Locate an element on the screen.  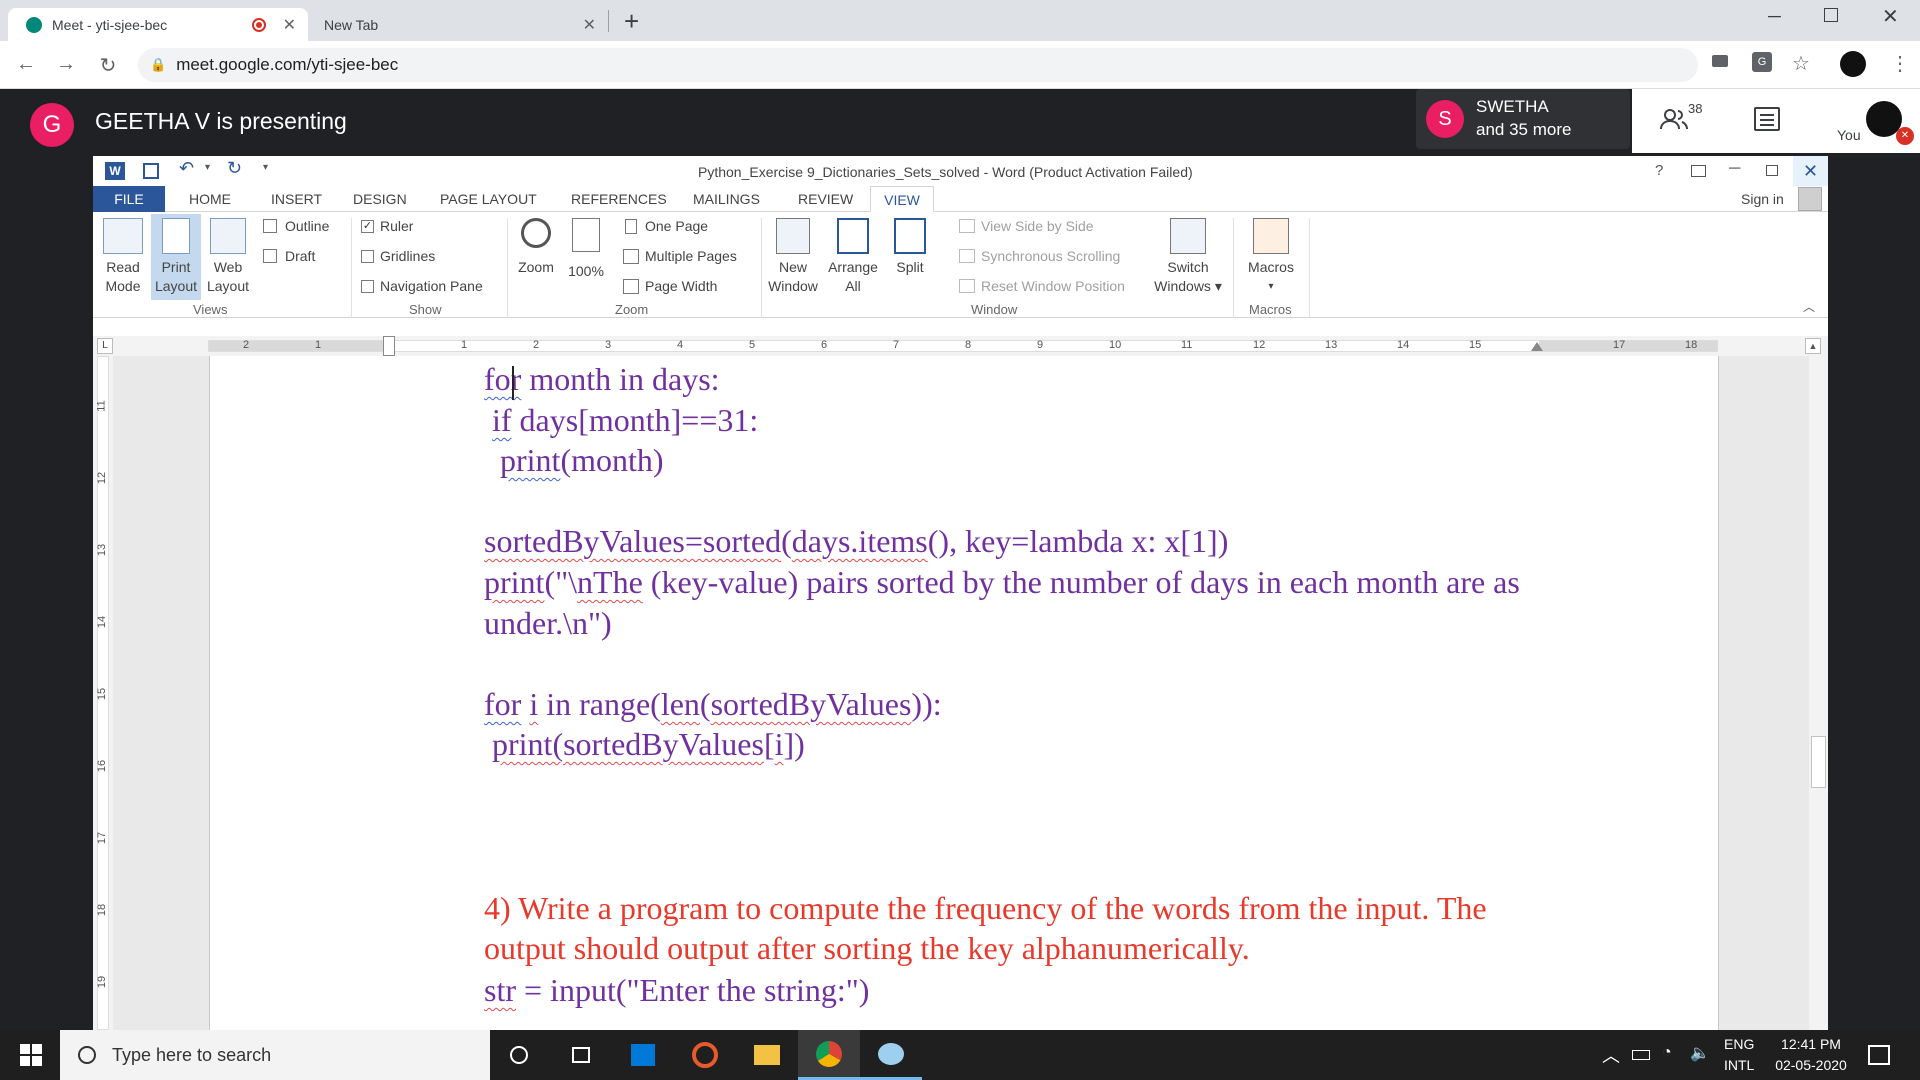
page-width-button: Page Width is located at coordinates (670, 286).